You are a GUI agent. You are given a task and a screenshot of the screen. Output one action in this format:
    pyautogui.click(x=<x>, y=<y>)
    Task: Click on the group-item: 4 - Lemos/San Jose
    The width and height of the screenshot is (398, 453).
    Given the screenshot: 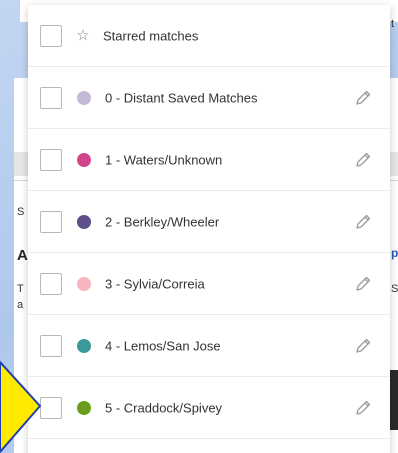 What is the action you would take?
    pyautogui.click(x=209, y=346)
    